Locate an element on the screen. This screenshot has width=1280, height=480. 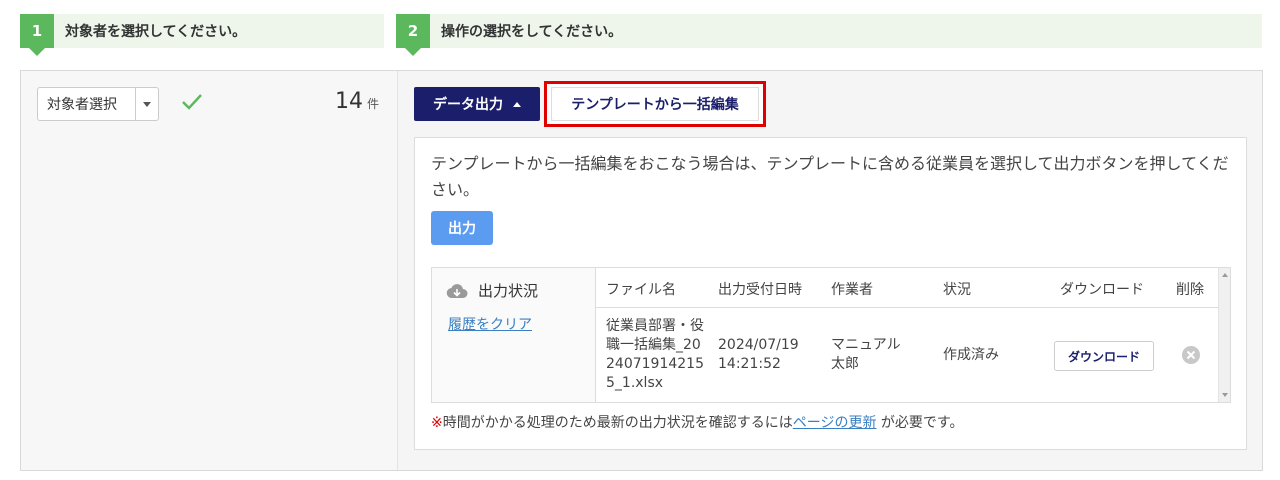
file-name-cell: 従業員部署・役職一括編集_20240719142155_1.xlsx is located at coordinates (655, 354).